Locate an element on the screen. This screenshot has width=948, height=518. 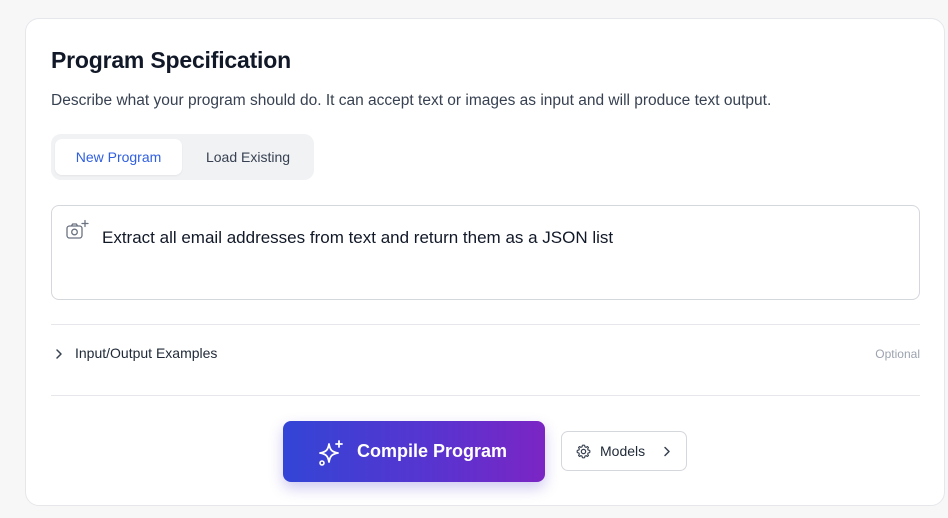
tab-new-program: New Program is located at coordinates (118, 157).